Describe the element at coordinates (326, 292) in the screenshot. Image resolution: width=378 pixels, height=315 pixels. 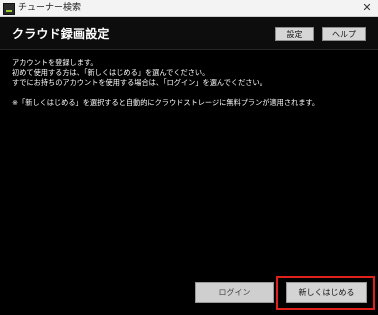
I see `start-new-button: 新しくはじめる` at that location.